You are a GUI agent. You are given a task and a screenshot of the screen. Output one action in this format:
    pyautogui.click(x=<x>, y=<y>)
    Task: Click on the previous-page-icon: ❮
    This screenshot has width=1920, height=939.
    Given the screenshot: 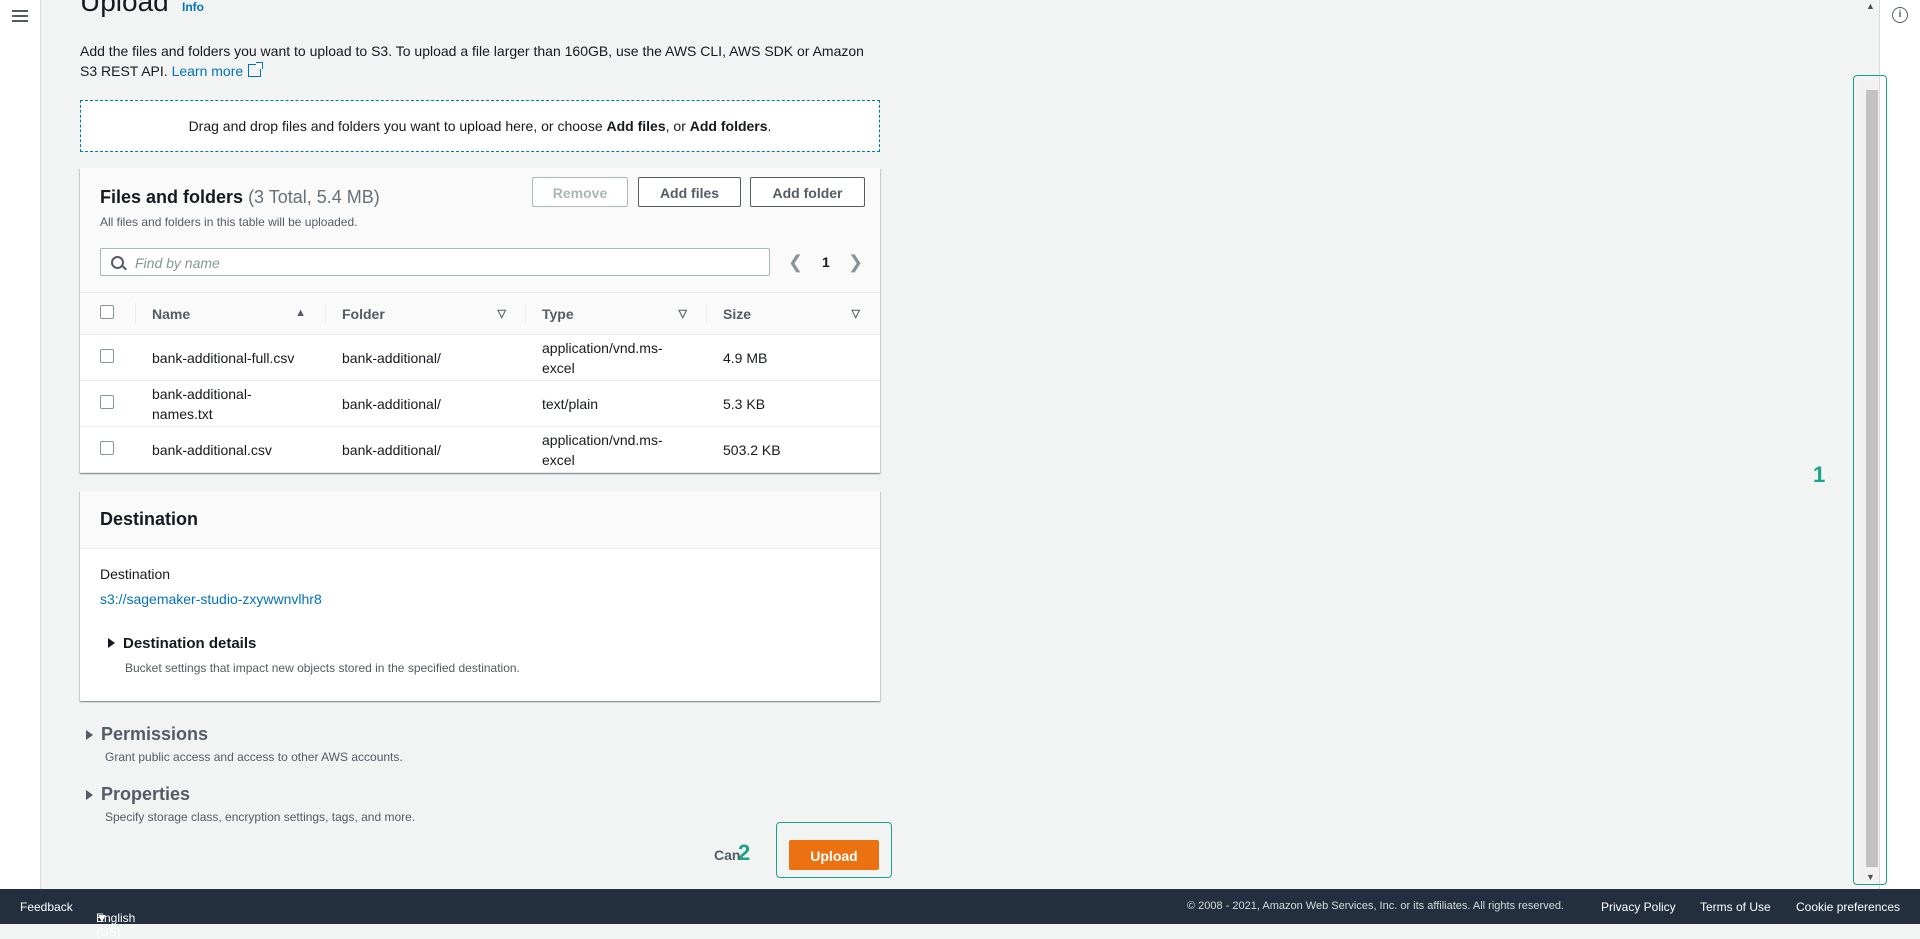 What is the action you would take?
    pyautogui.click(x=795, y=262)
    